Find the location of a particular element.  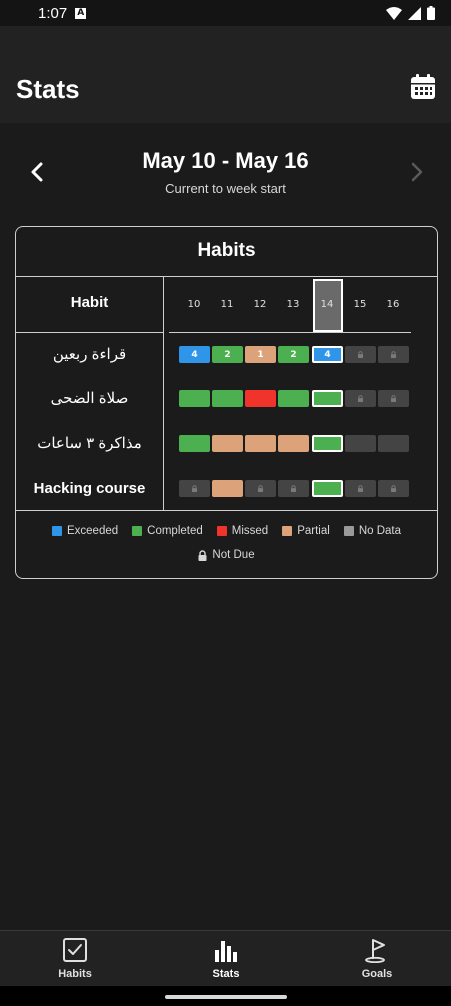

legend-item-partial: Partial is located at coordinates (306, 531).